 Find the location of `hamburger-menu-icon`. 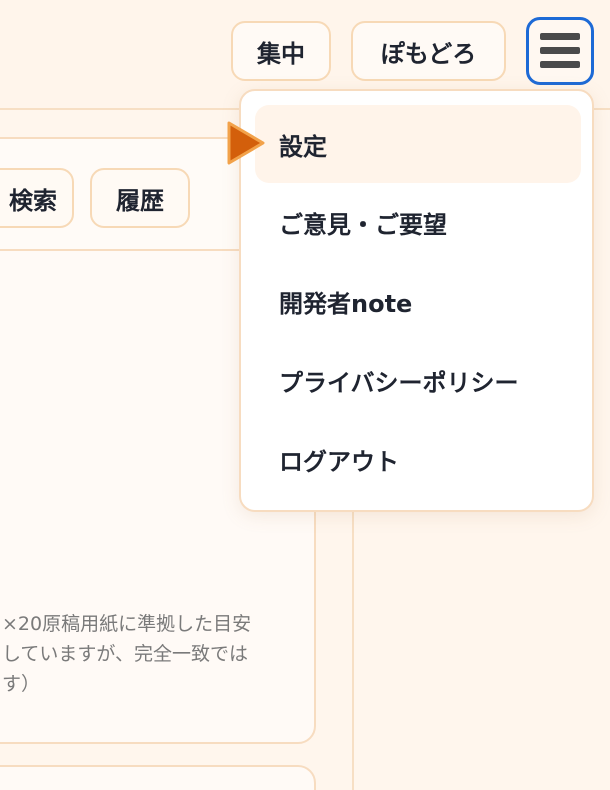

hamburger-menu-icon is located at coordinates (560, 51).